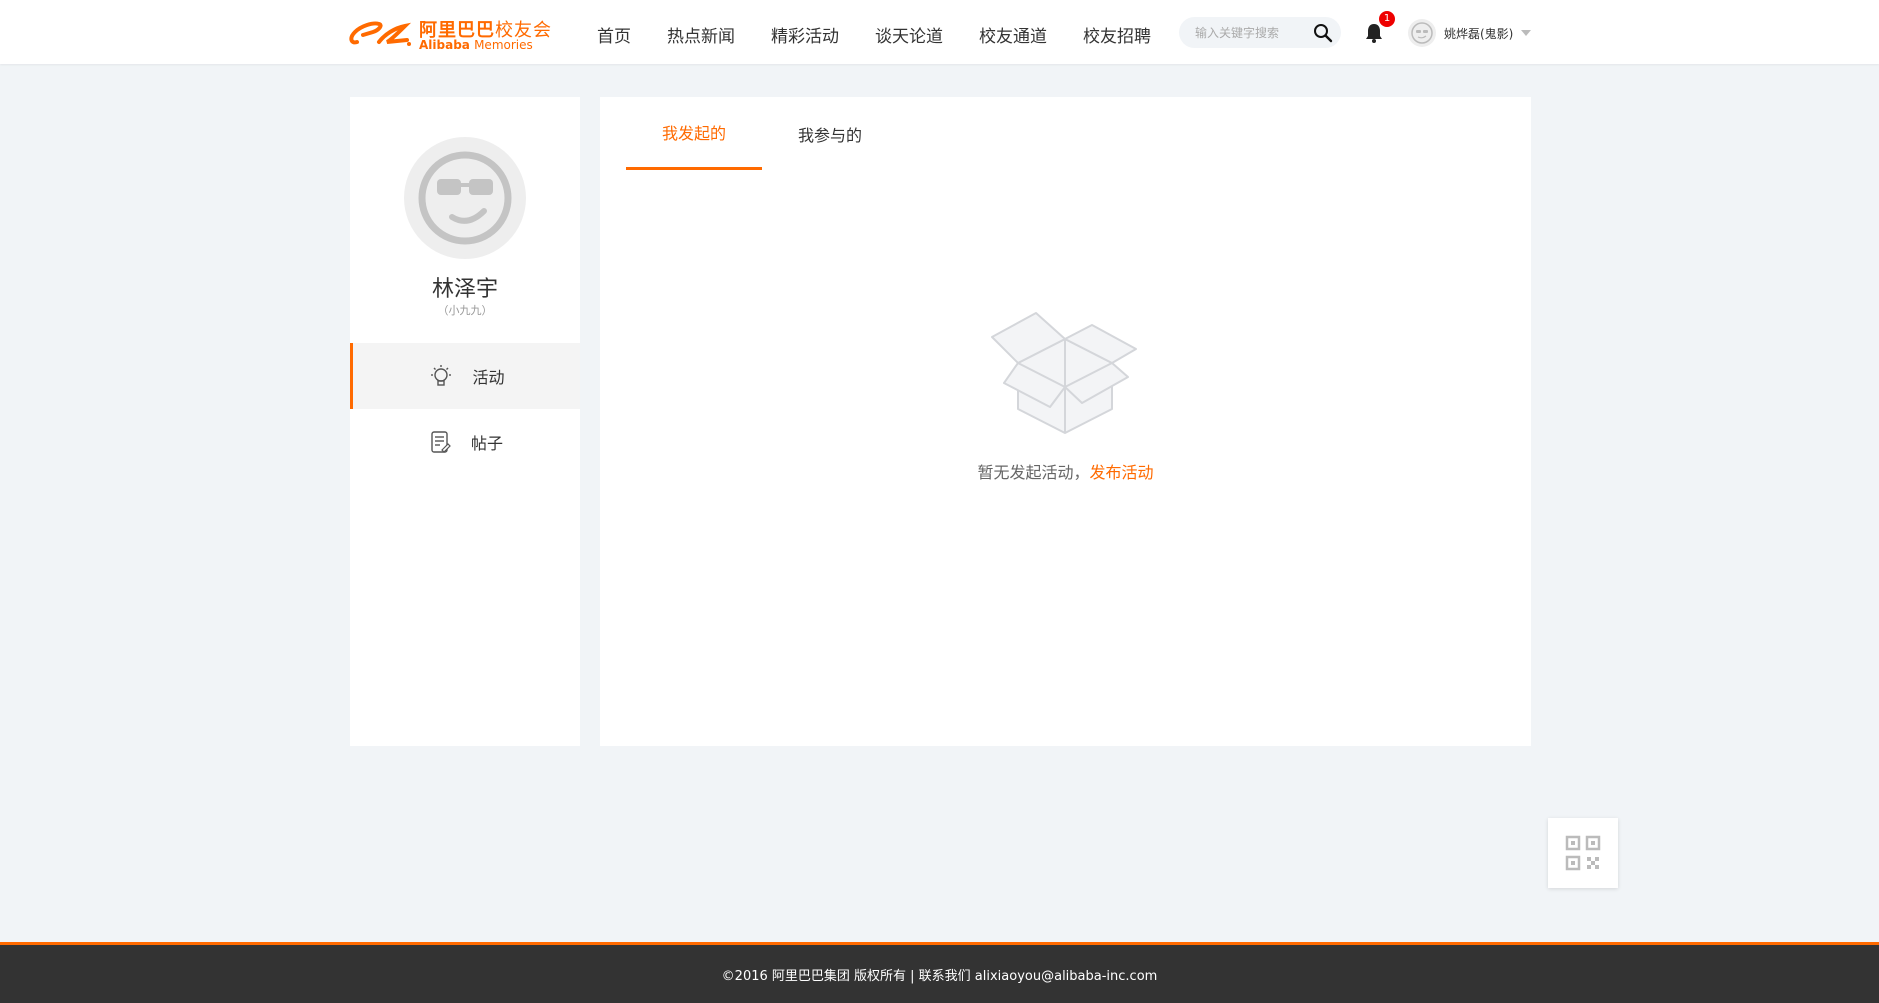 The width and height of the screenshot is (1879, 1003). Describe the element at coordinates (694, 133) in the screenshot. I see `tab-initiated: 我发起的` at that location.